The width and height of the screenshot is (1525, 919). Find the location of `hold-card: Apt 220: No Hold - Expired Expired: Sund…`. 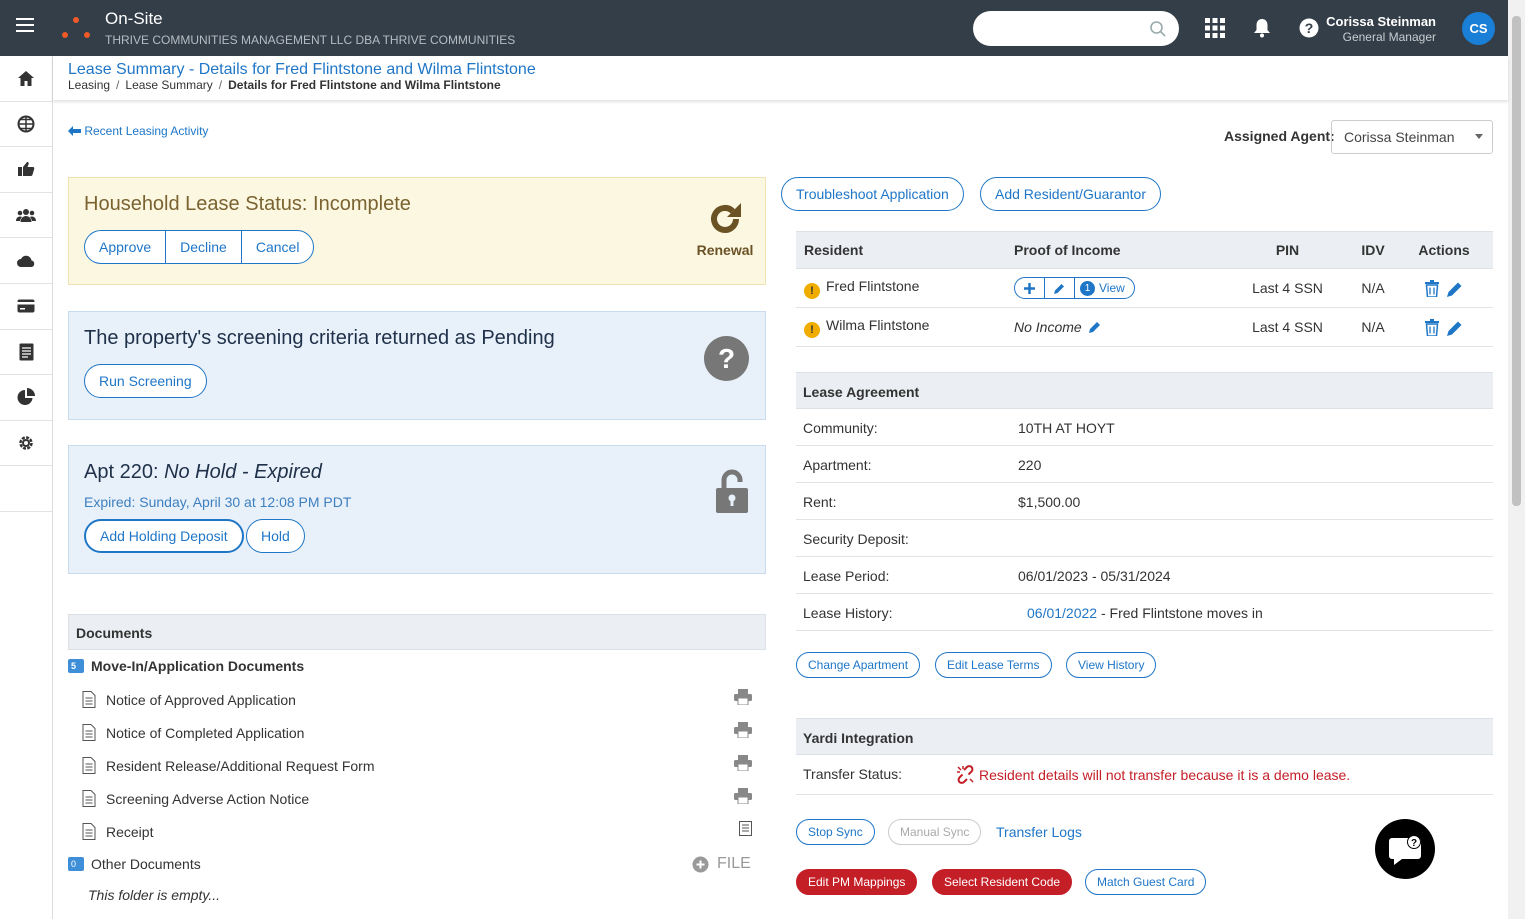

hold-card: Apt 220: No Hold - Expired Expired: Sund… is located at coordinates (417, 509).